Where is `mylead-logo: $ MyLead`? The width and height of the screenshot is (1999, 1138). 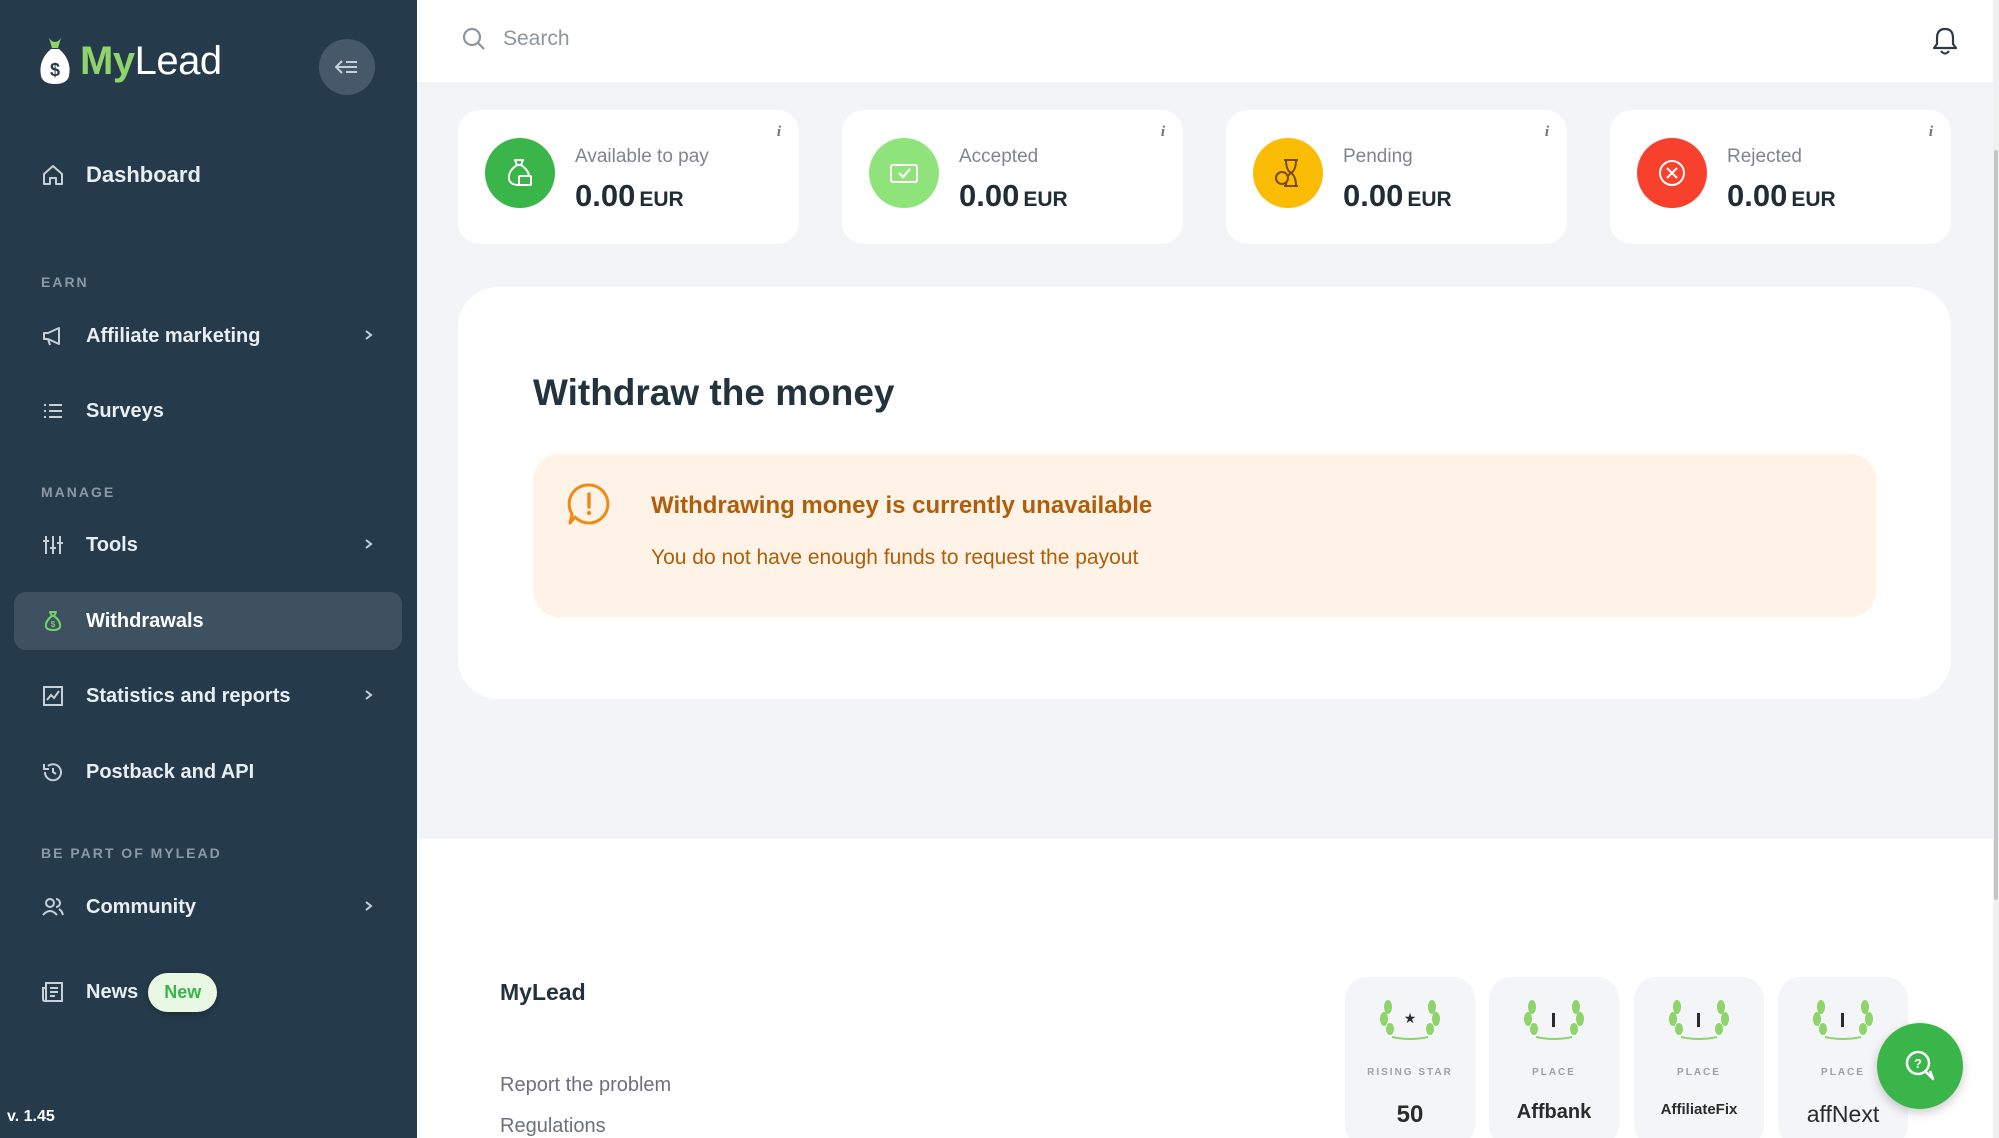 mylead-logo: $ MyLead is located at coordinates (130, 61).